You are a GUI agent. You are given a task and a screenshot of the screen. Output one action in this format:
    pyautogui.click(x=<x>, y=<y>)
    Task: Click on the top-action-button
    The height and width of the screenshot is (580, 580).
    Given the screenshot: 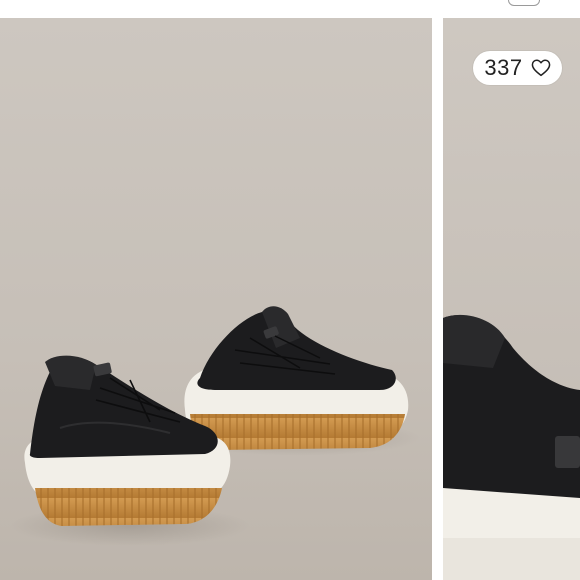 What is the action you would take?
    pyautogui.click(x=524, y=3)
    